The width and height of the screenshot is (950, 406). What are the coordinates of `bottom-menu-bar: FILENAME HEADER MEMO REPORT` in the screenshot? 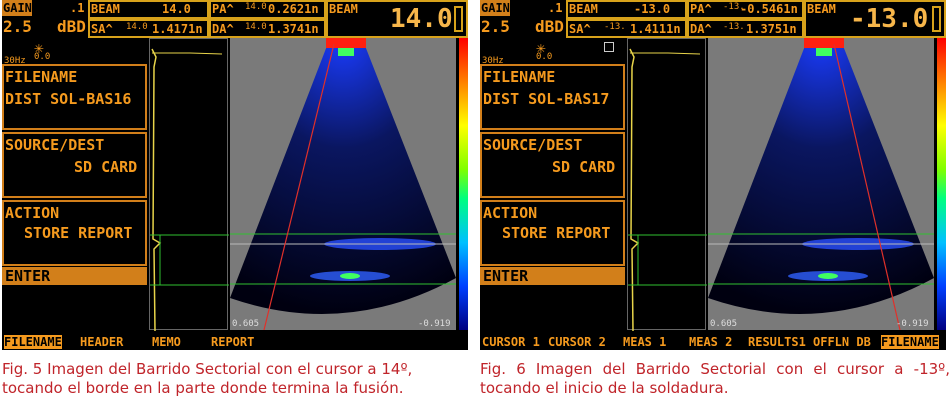 It's located at (235, 342).